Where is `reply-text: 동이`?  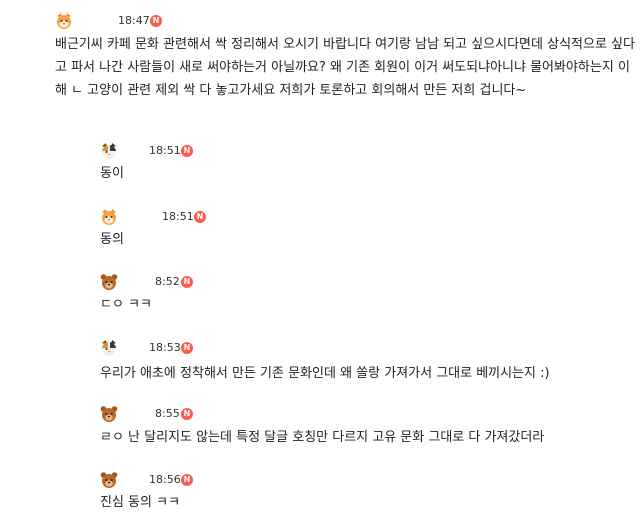 reply-text: 동이 is located at coordinates (112, 173).